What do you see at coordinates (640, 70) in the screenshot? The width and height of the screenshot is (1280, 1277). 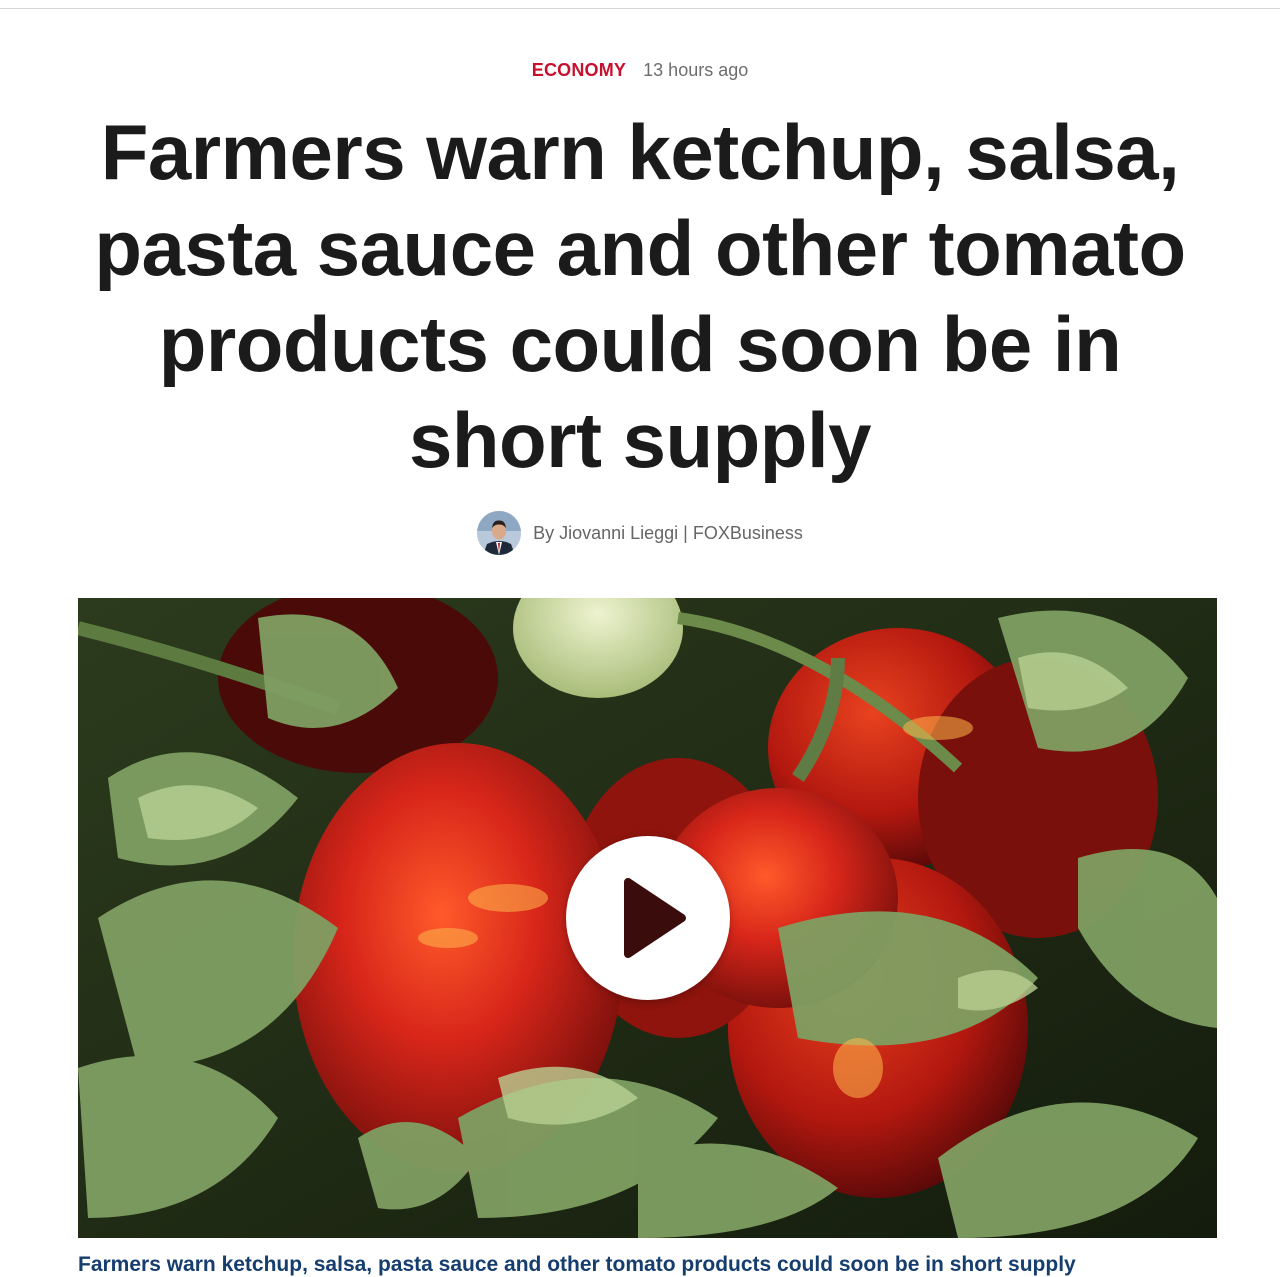 I see `article-meta: ECONOMY 13 hours ago` at bounding box center [640, 70].